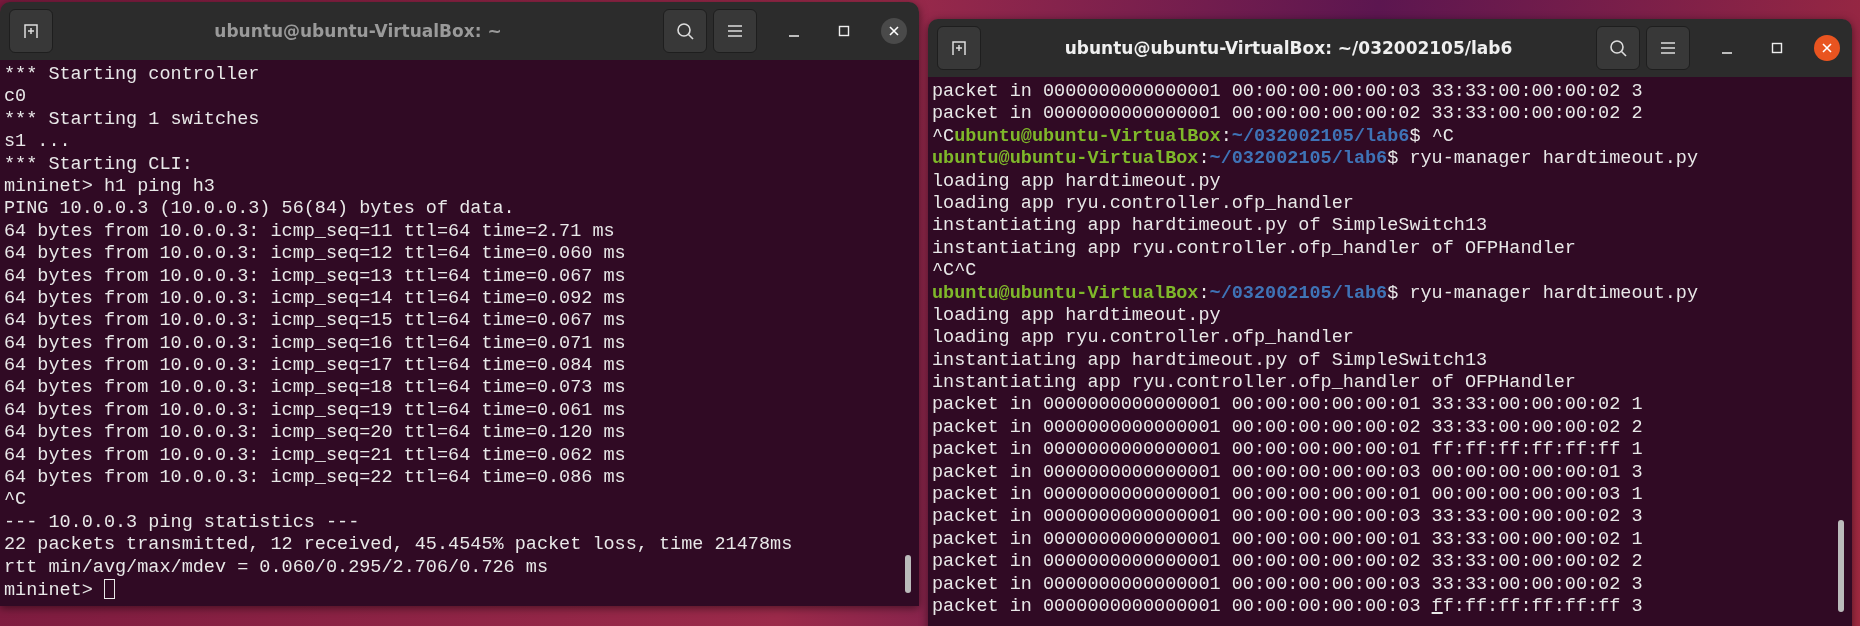 This screenshot has width=1860, height=626. I want to click on terminal-line: 64 bytes from 10.0.0.3: icmp_seq=15 ttl=64 time=0.067 ms, so click(315, 321).